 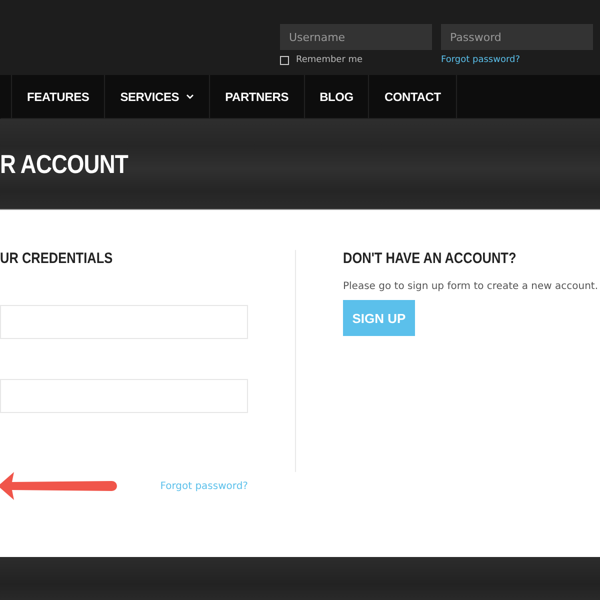 I want to click on page-title: R ACCOUNT, so click(x=64, y=164).